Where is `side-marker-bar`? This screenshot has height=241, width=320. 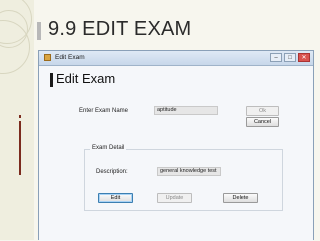
side-marker-bar is located at coordinates (20, 148).